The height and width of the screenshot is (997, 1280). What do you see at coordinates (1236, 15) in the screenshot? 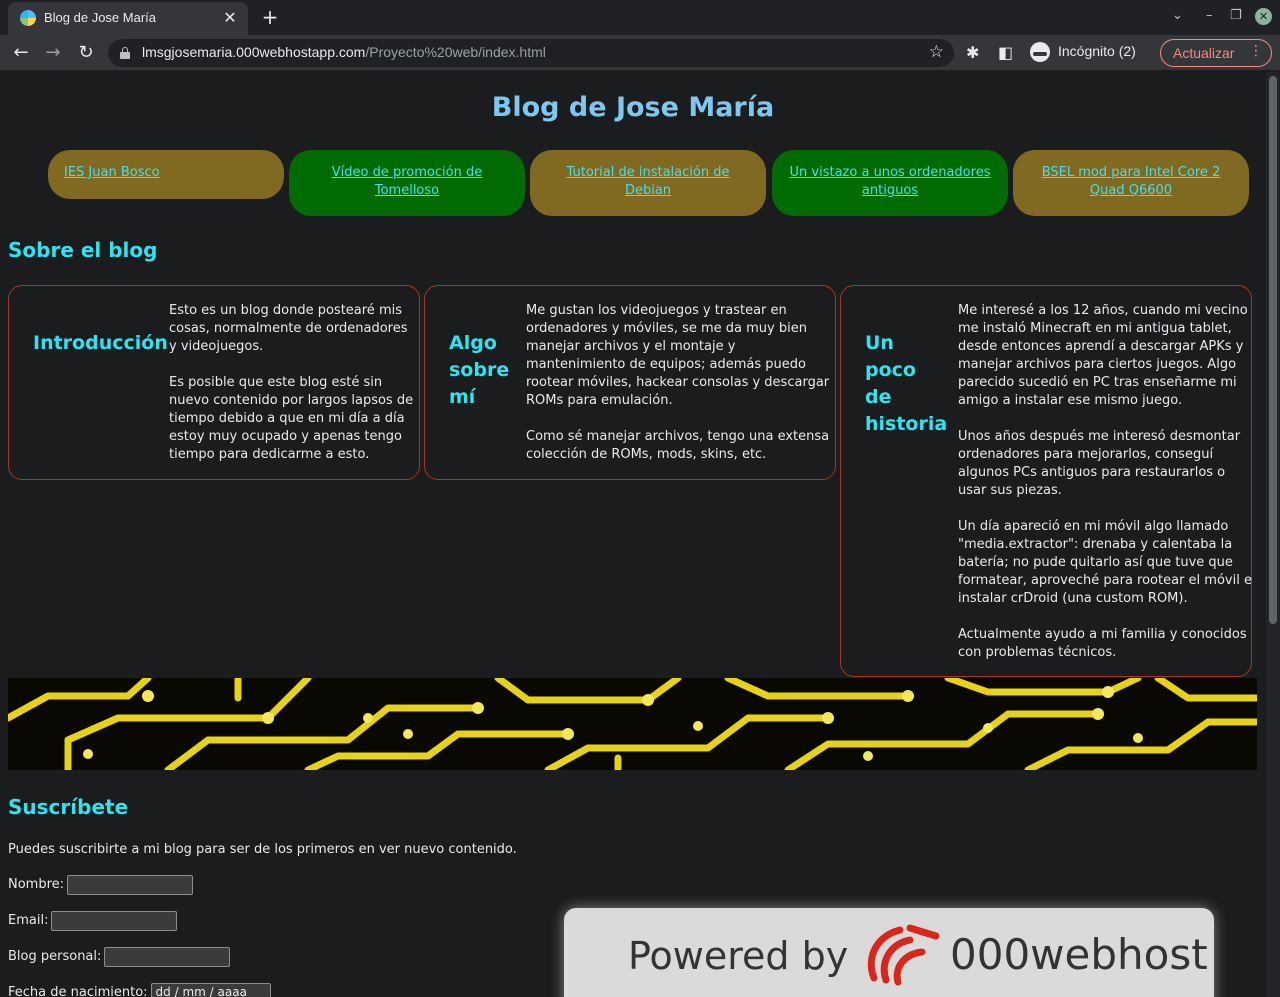
I see `restore-icon: ❐` at bounding box center [1236, 15].